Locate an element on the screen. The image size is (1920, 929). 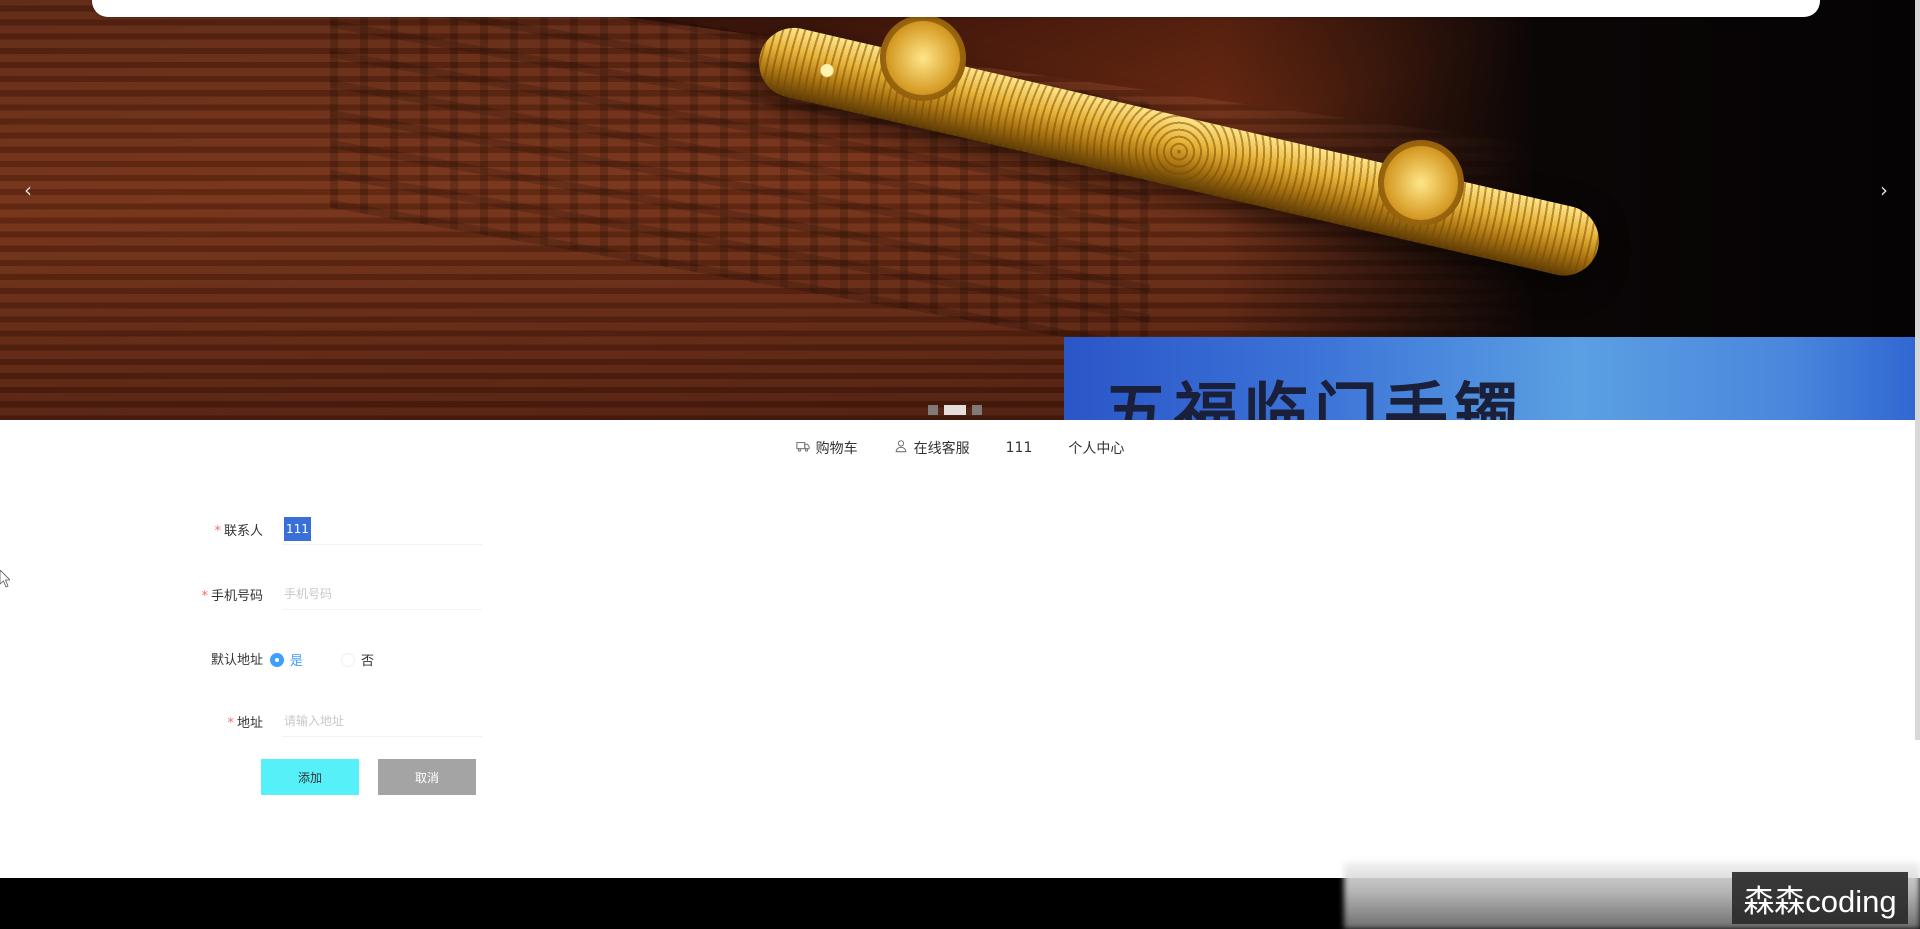
nav-profile: 个人中心 is located at coordinates (1096, 448).